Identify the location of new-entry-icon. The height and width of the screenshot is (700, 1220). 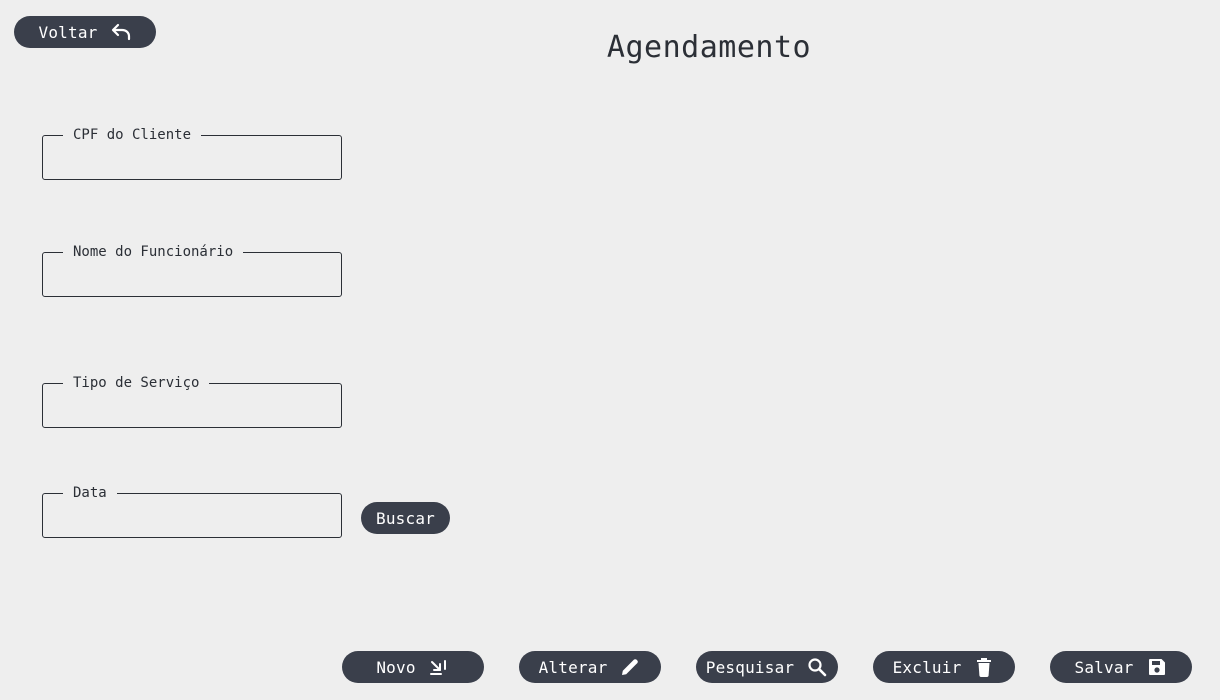
(439, 667).